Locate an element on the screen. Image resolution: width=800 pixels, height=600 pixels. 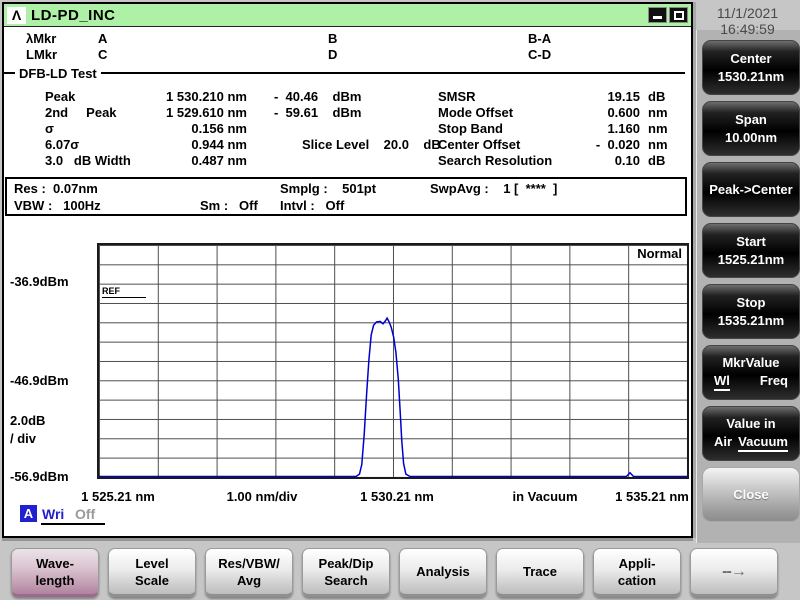
result-row: σ 0.156 nm is located at coordinates (243, 129).